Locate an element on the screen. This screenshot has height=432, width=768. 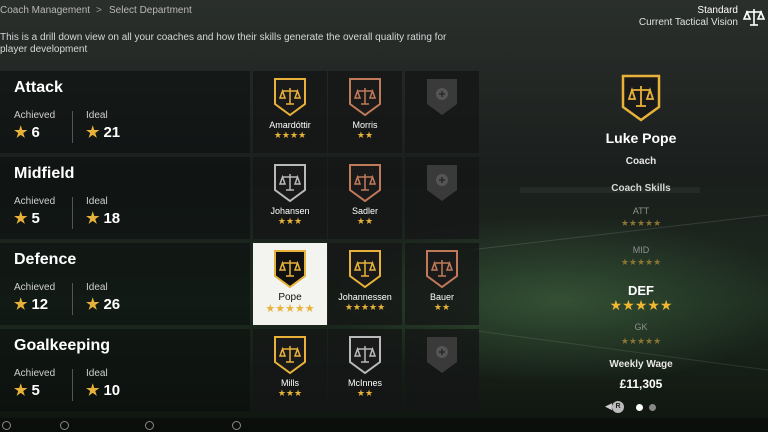
coach-card: Bauer ★★ is located at coordinates (442, 284).